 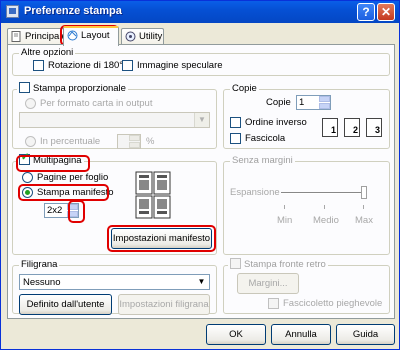 I want to click on rotazione-checkbox, so click(x=38, y=65).